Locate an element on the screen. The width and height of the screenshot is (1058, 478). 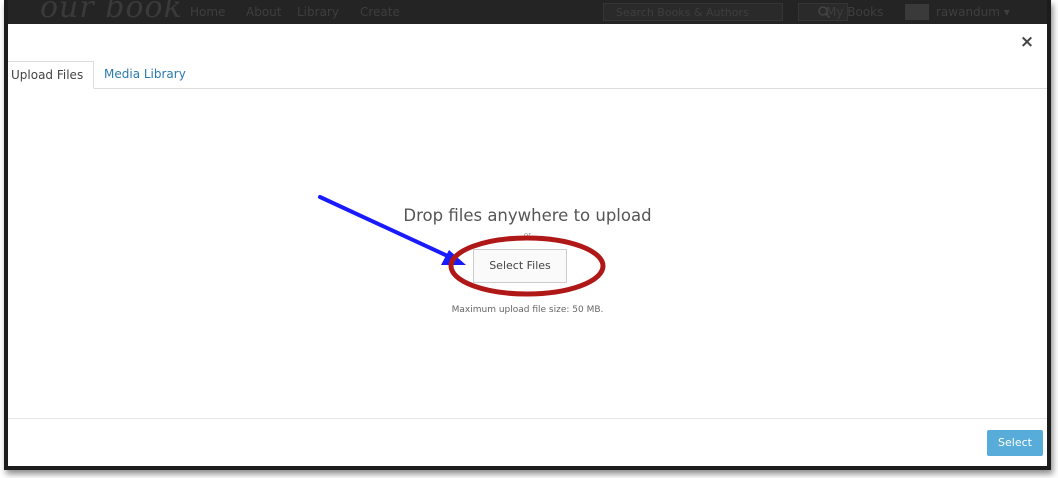
max-upload-size-text: Maximum upload file size: 50 MB. is located at coordinates (527, 310).